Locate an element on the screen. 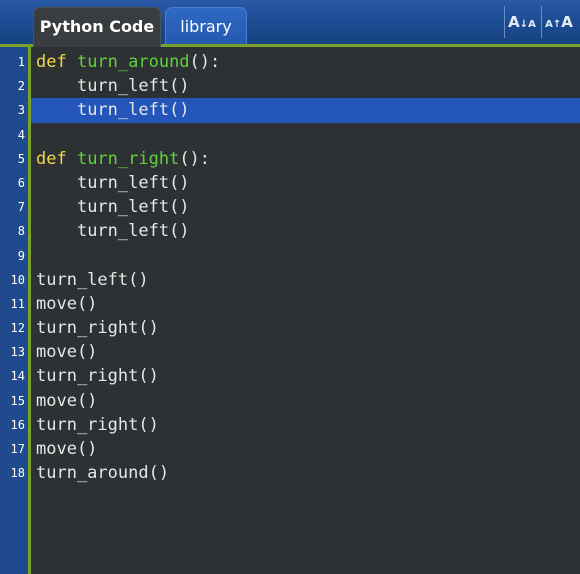 Image resolution: width=580 pixels, height=574 pixels. line-number: 7 is located at coordinates (21, 207).